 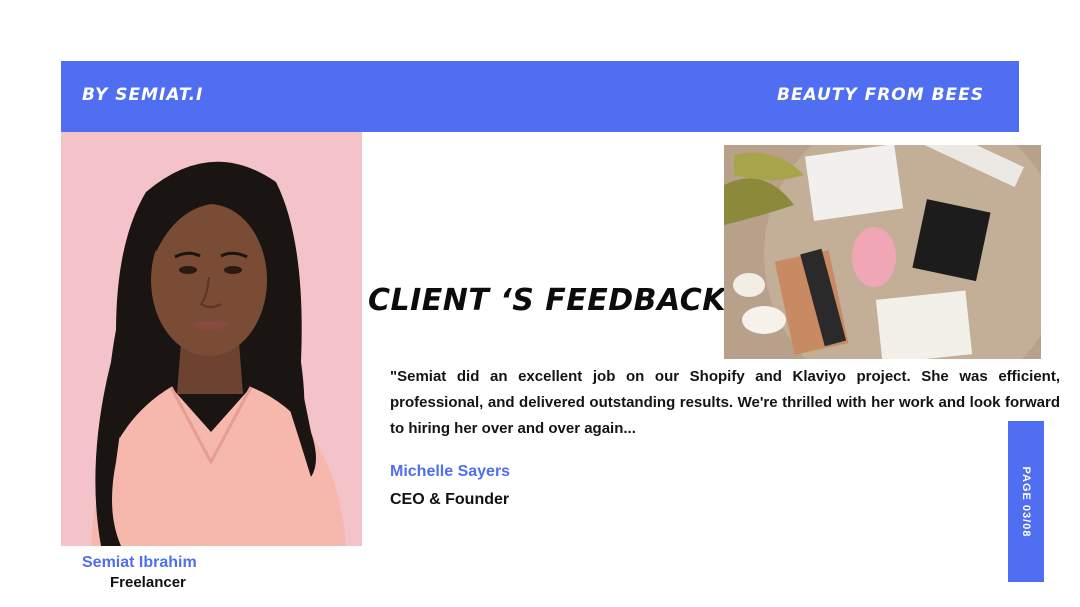 What do you see at coordinates (148, 582) in the screenshot?
I see `freelancer-role: Freelancer` at bounding box center [148, 582].